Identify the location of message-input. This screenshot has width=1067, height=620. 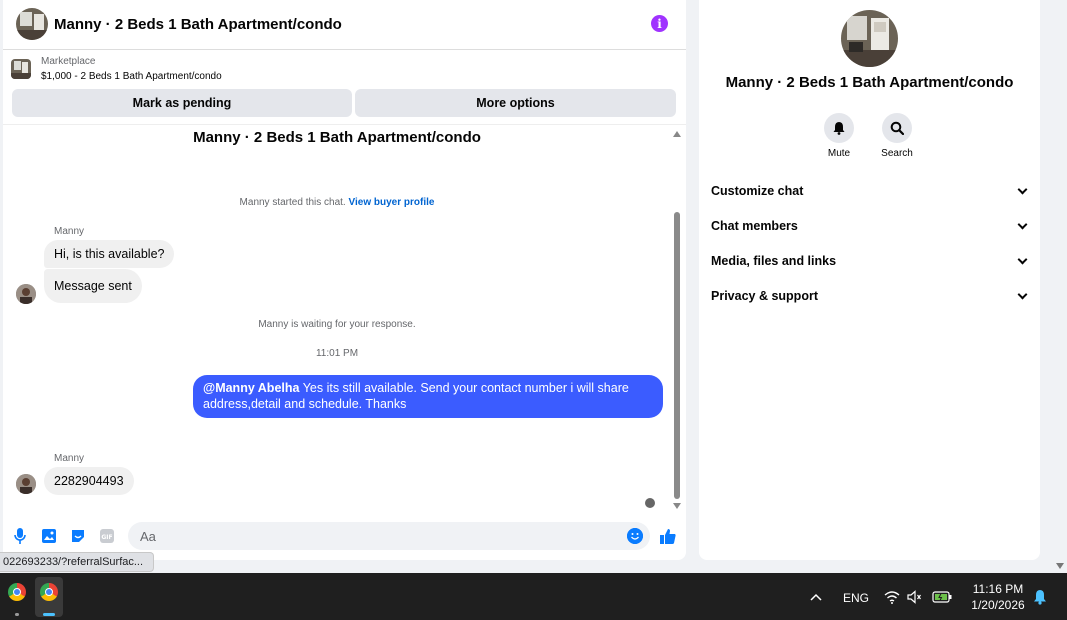
(389, 536).